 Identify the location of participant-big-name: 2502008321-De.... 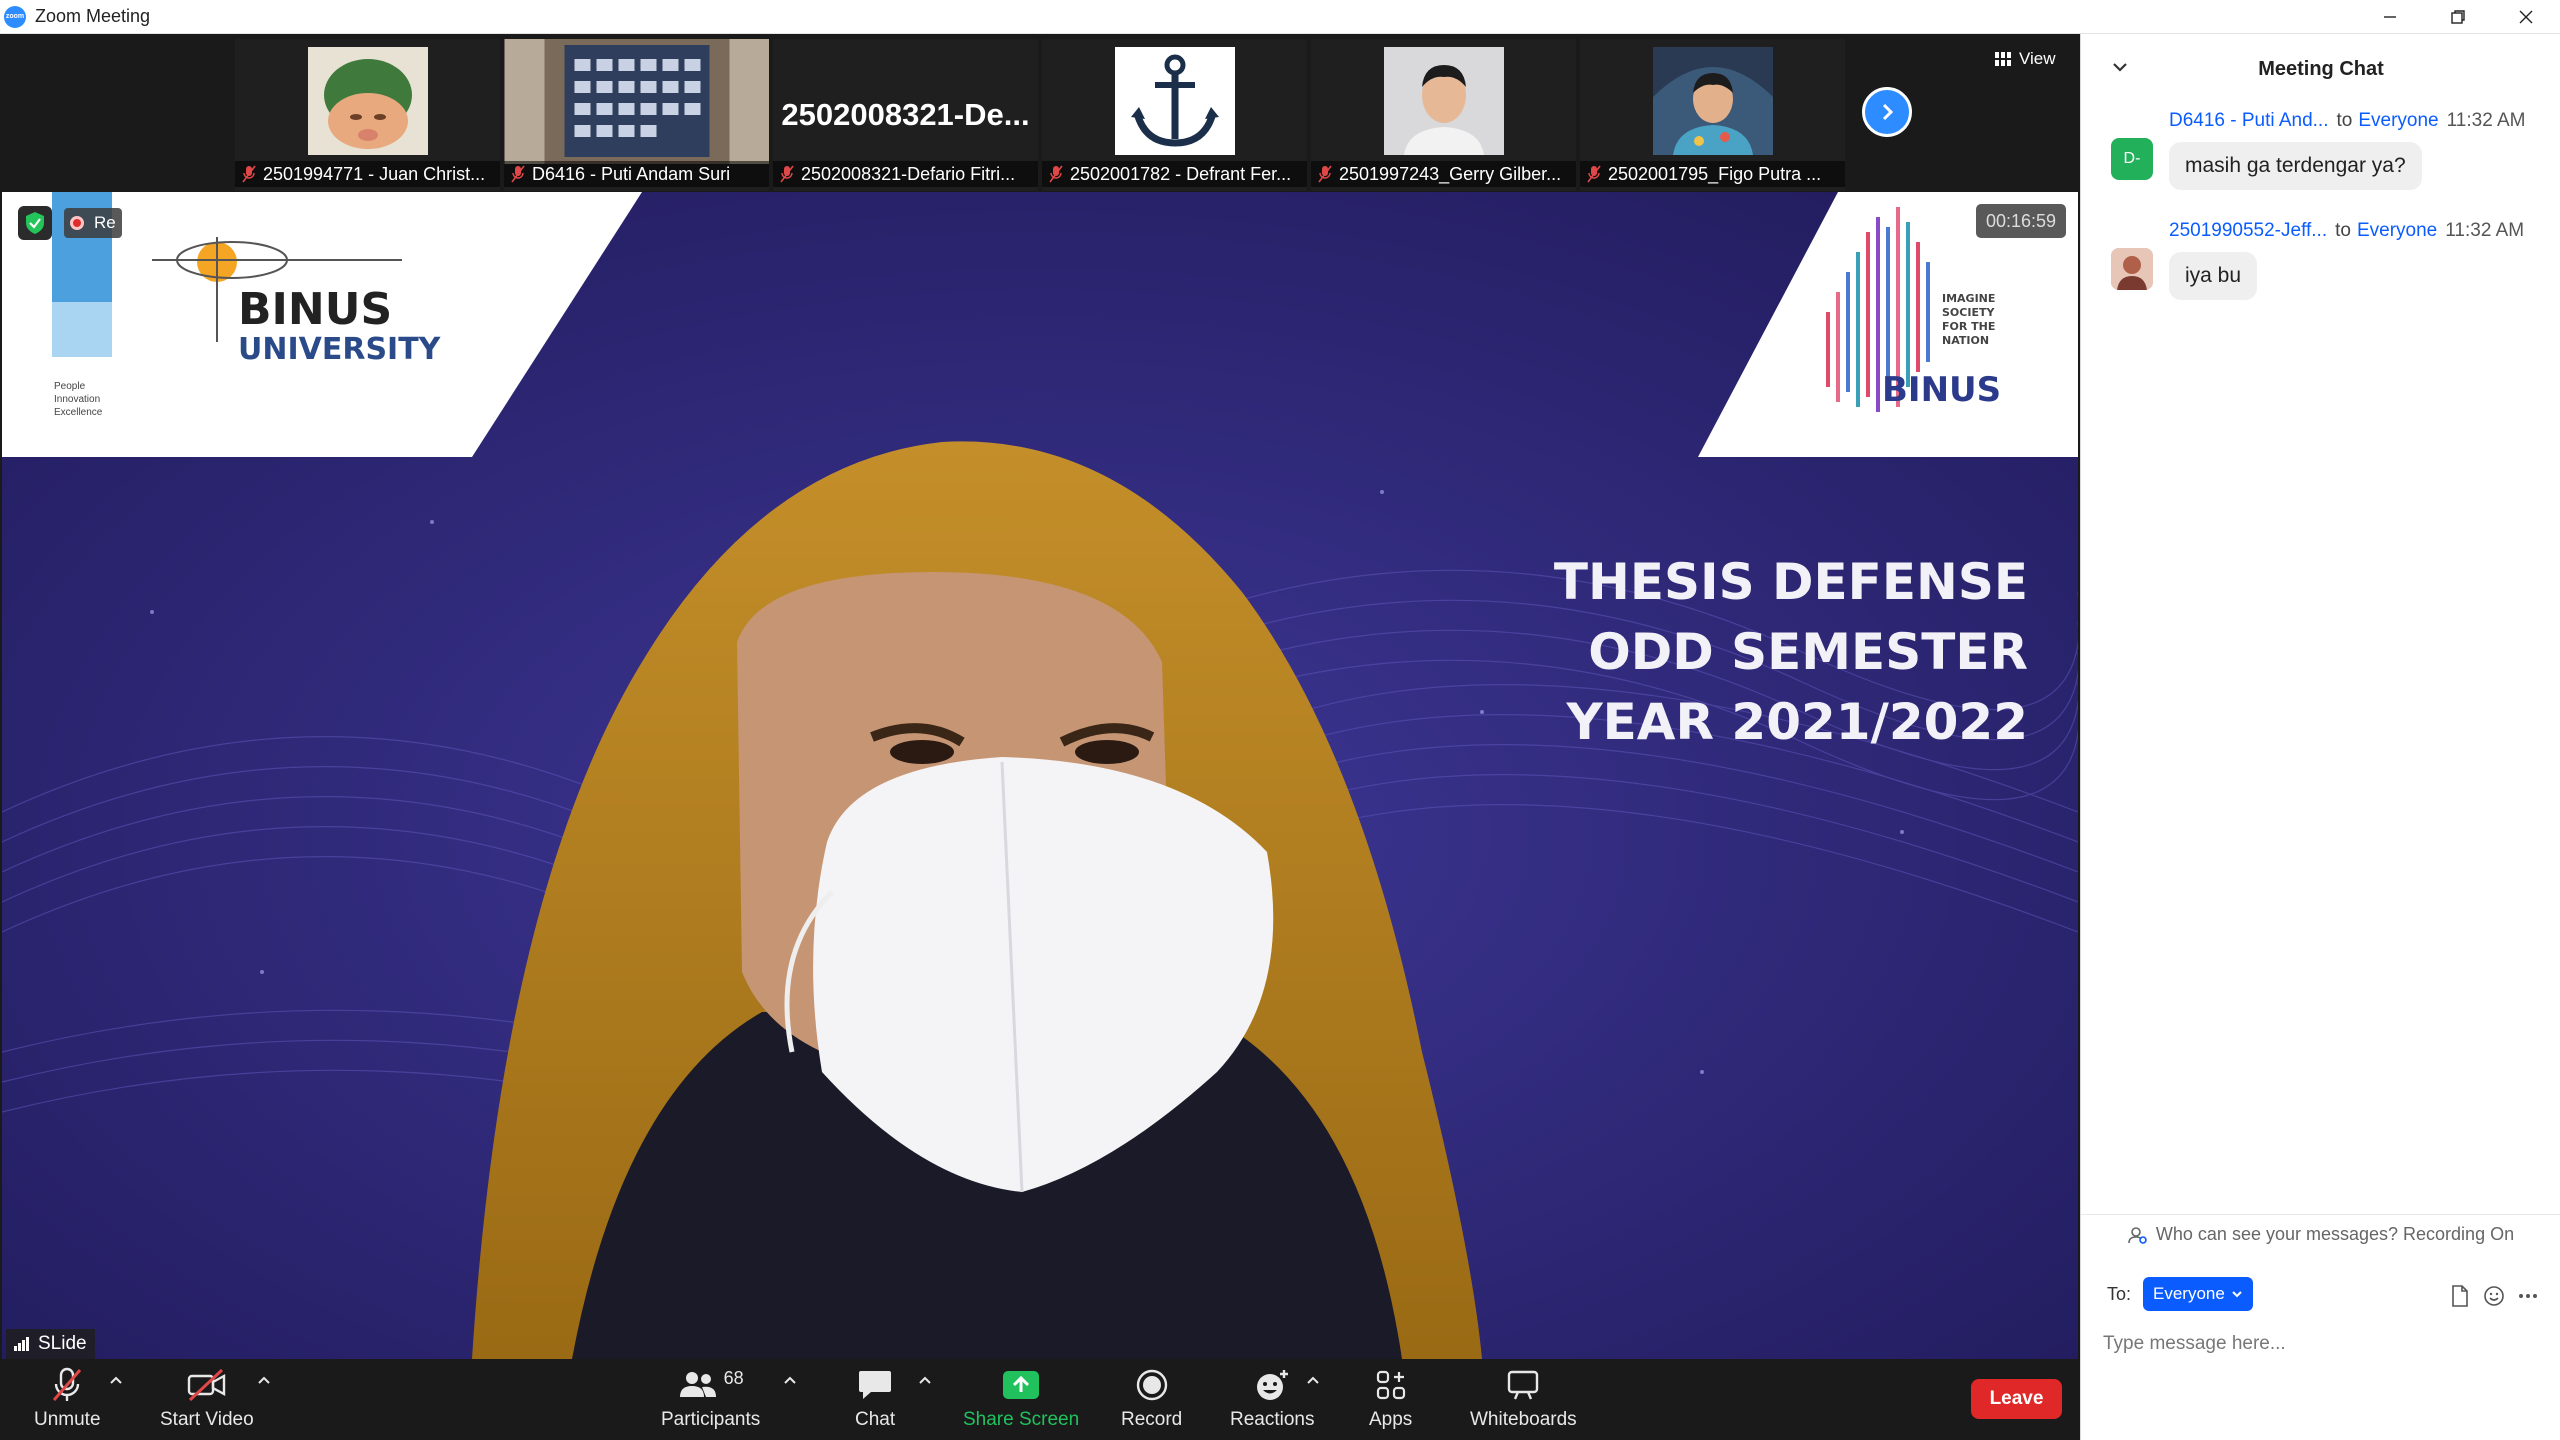
(905, 114).